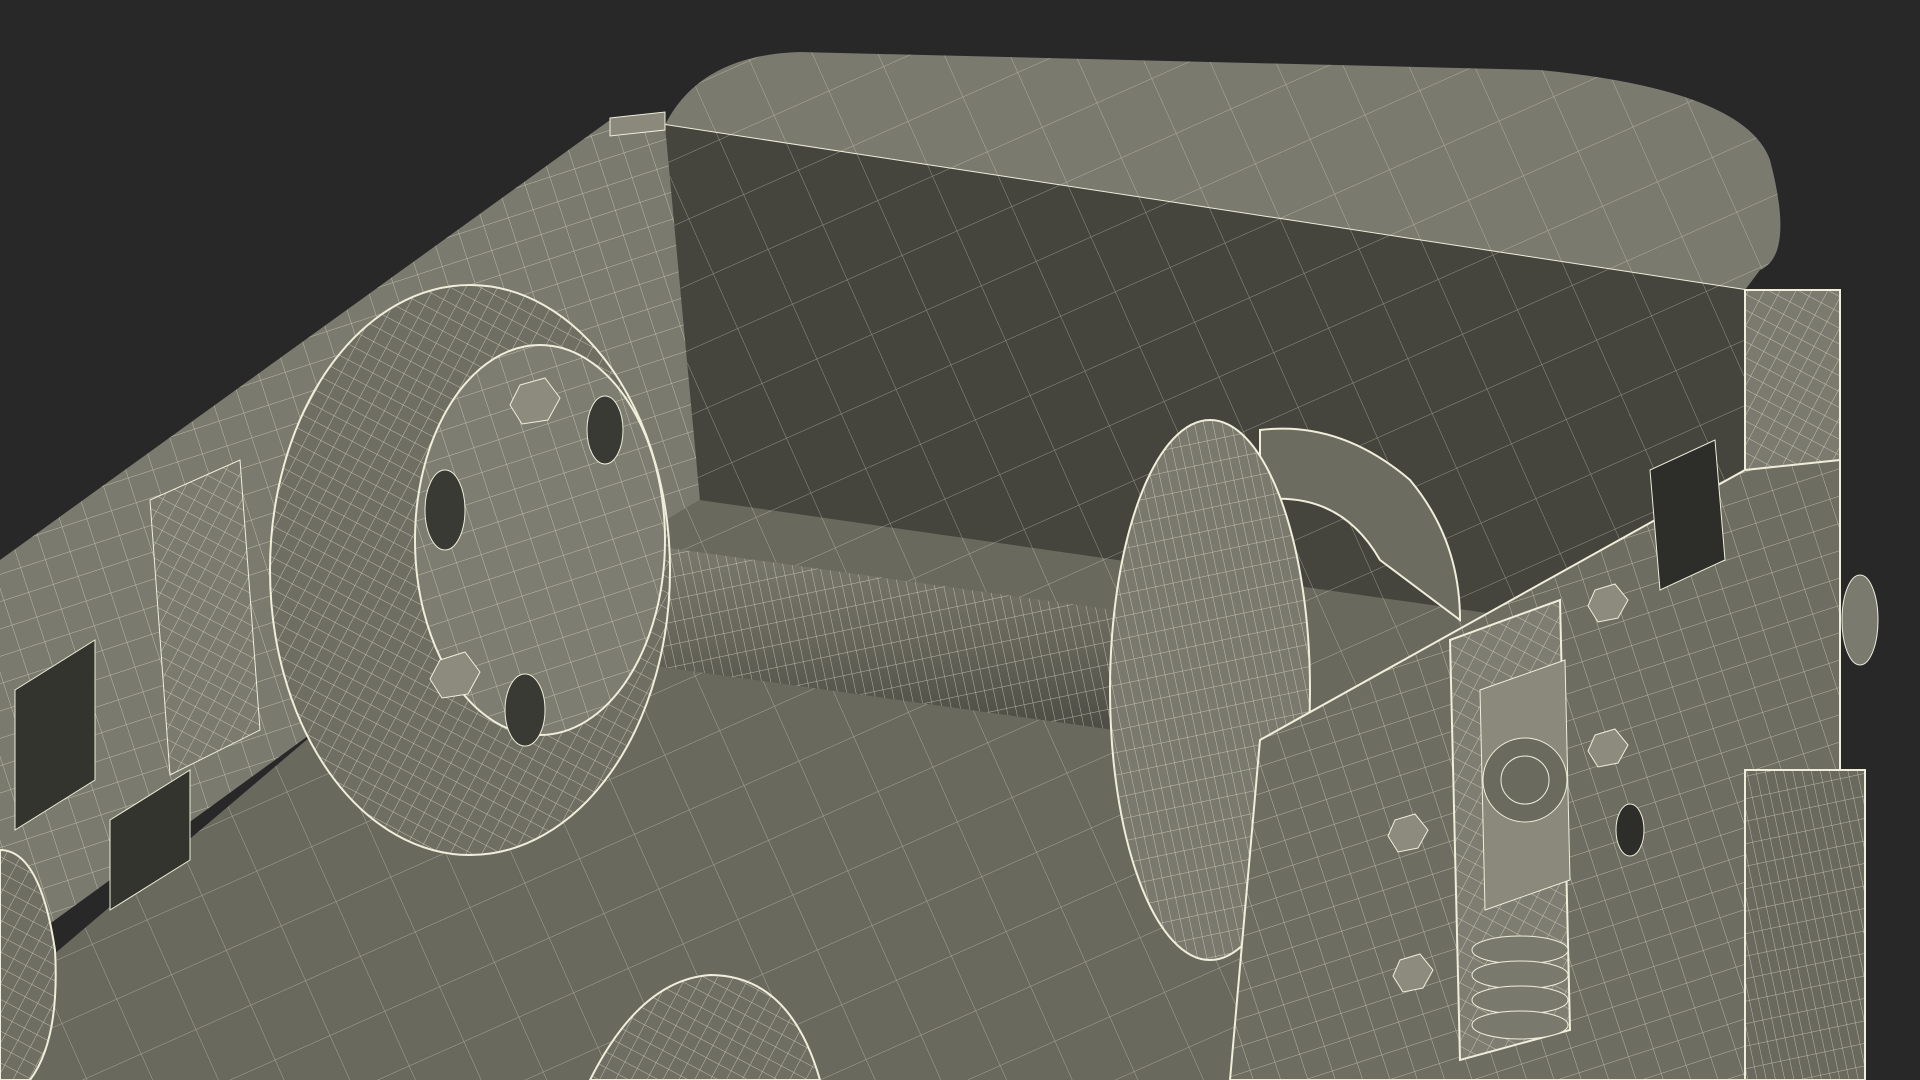 This screenshot has width=1920, height=1080. What do you see at coordinates (1630, 830) in the screenshot?
I see `frame-hole` at bounding box center [1630, 830].